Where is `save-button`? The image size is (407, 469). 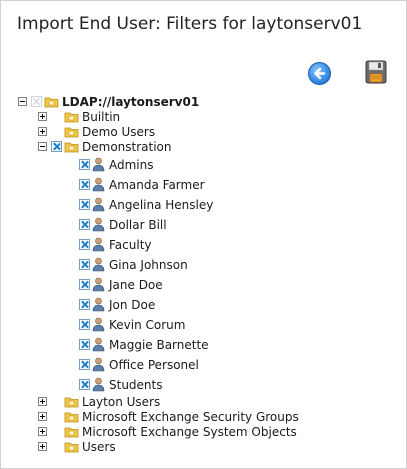 save-button is located at coordinates (376, 72).